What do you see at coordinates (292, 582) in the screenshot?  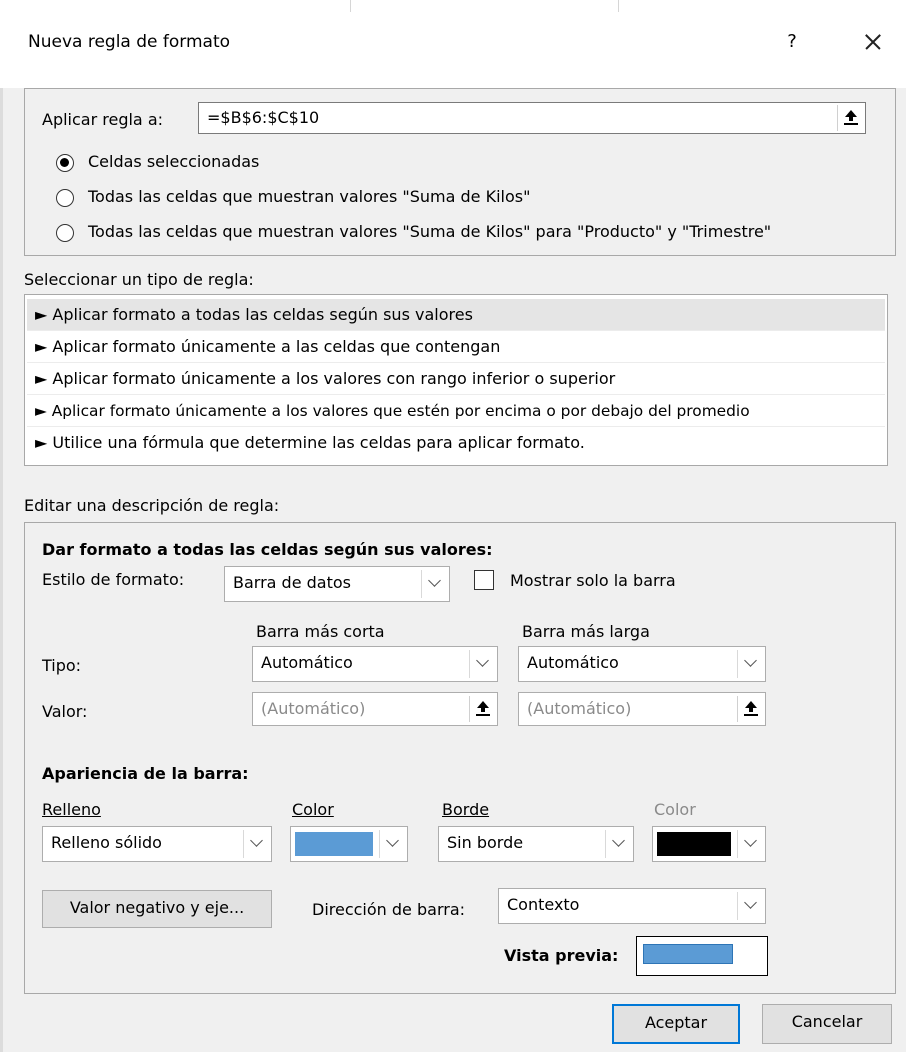 I see `format-style-value: Barra de datos` at bounding box center [292, 582].